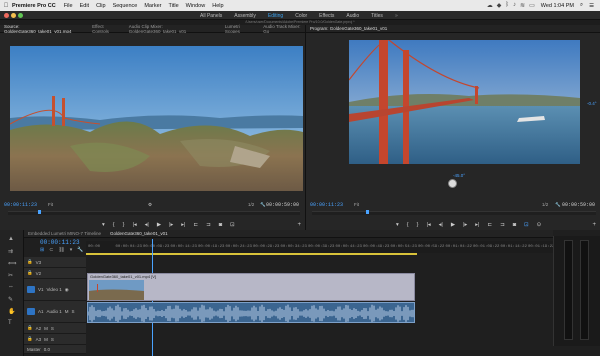 This screenshot has width=600, height=356. I want to click on step-forward-icon: |▸, so click(171, 225).